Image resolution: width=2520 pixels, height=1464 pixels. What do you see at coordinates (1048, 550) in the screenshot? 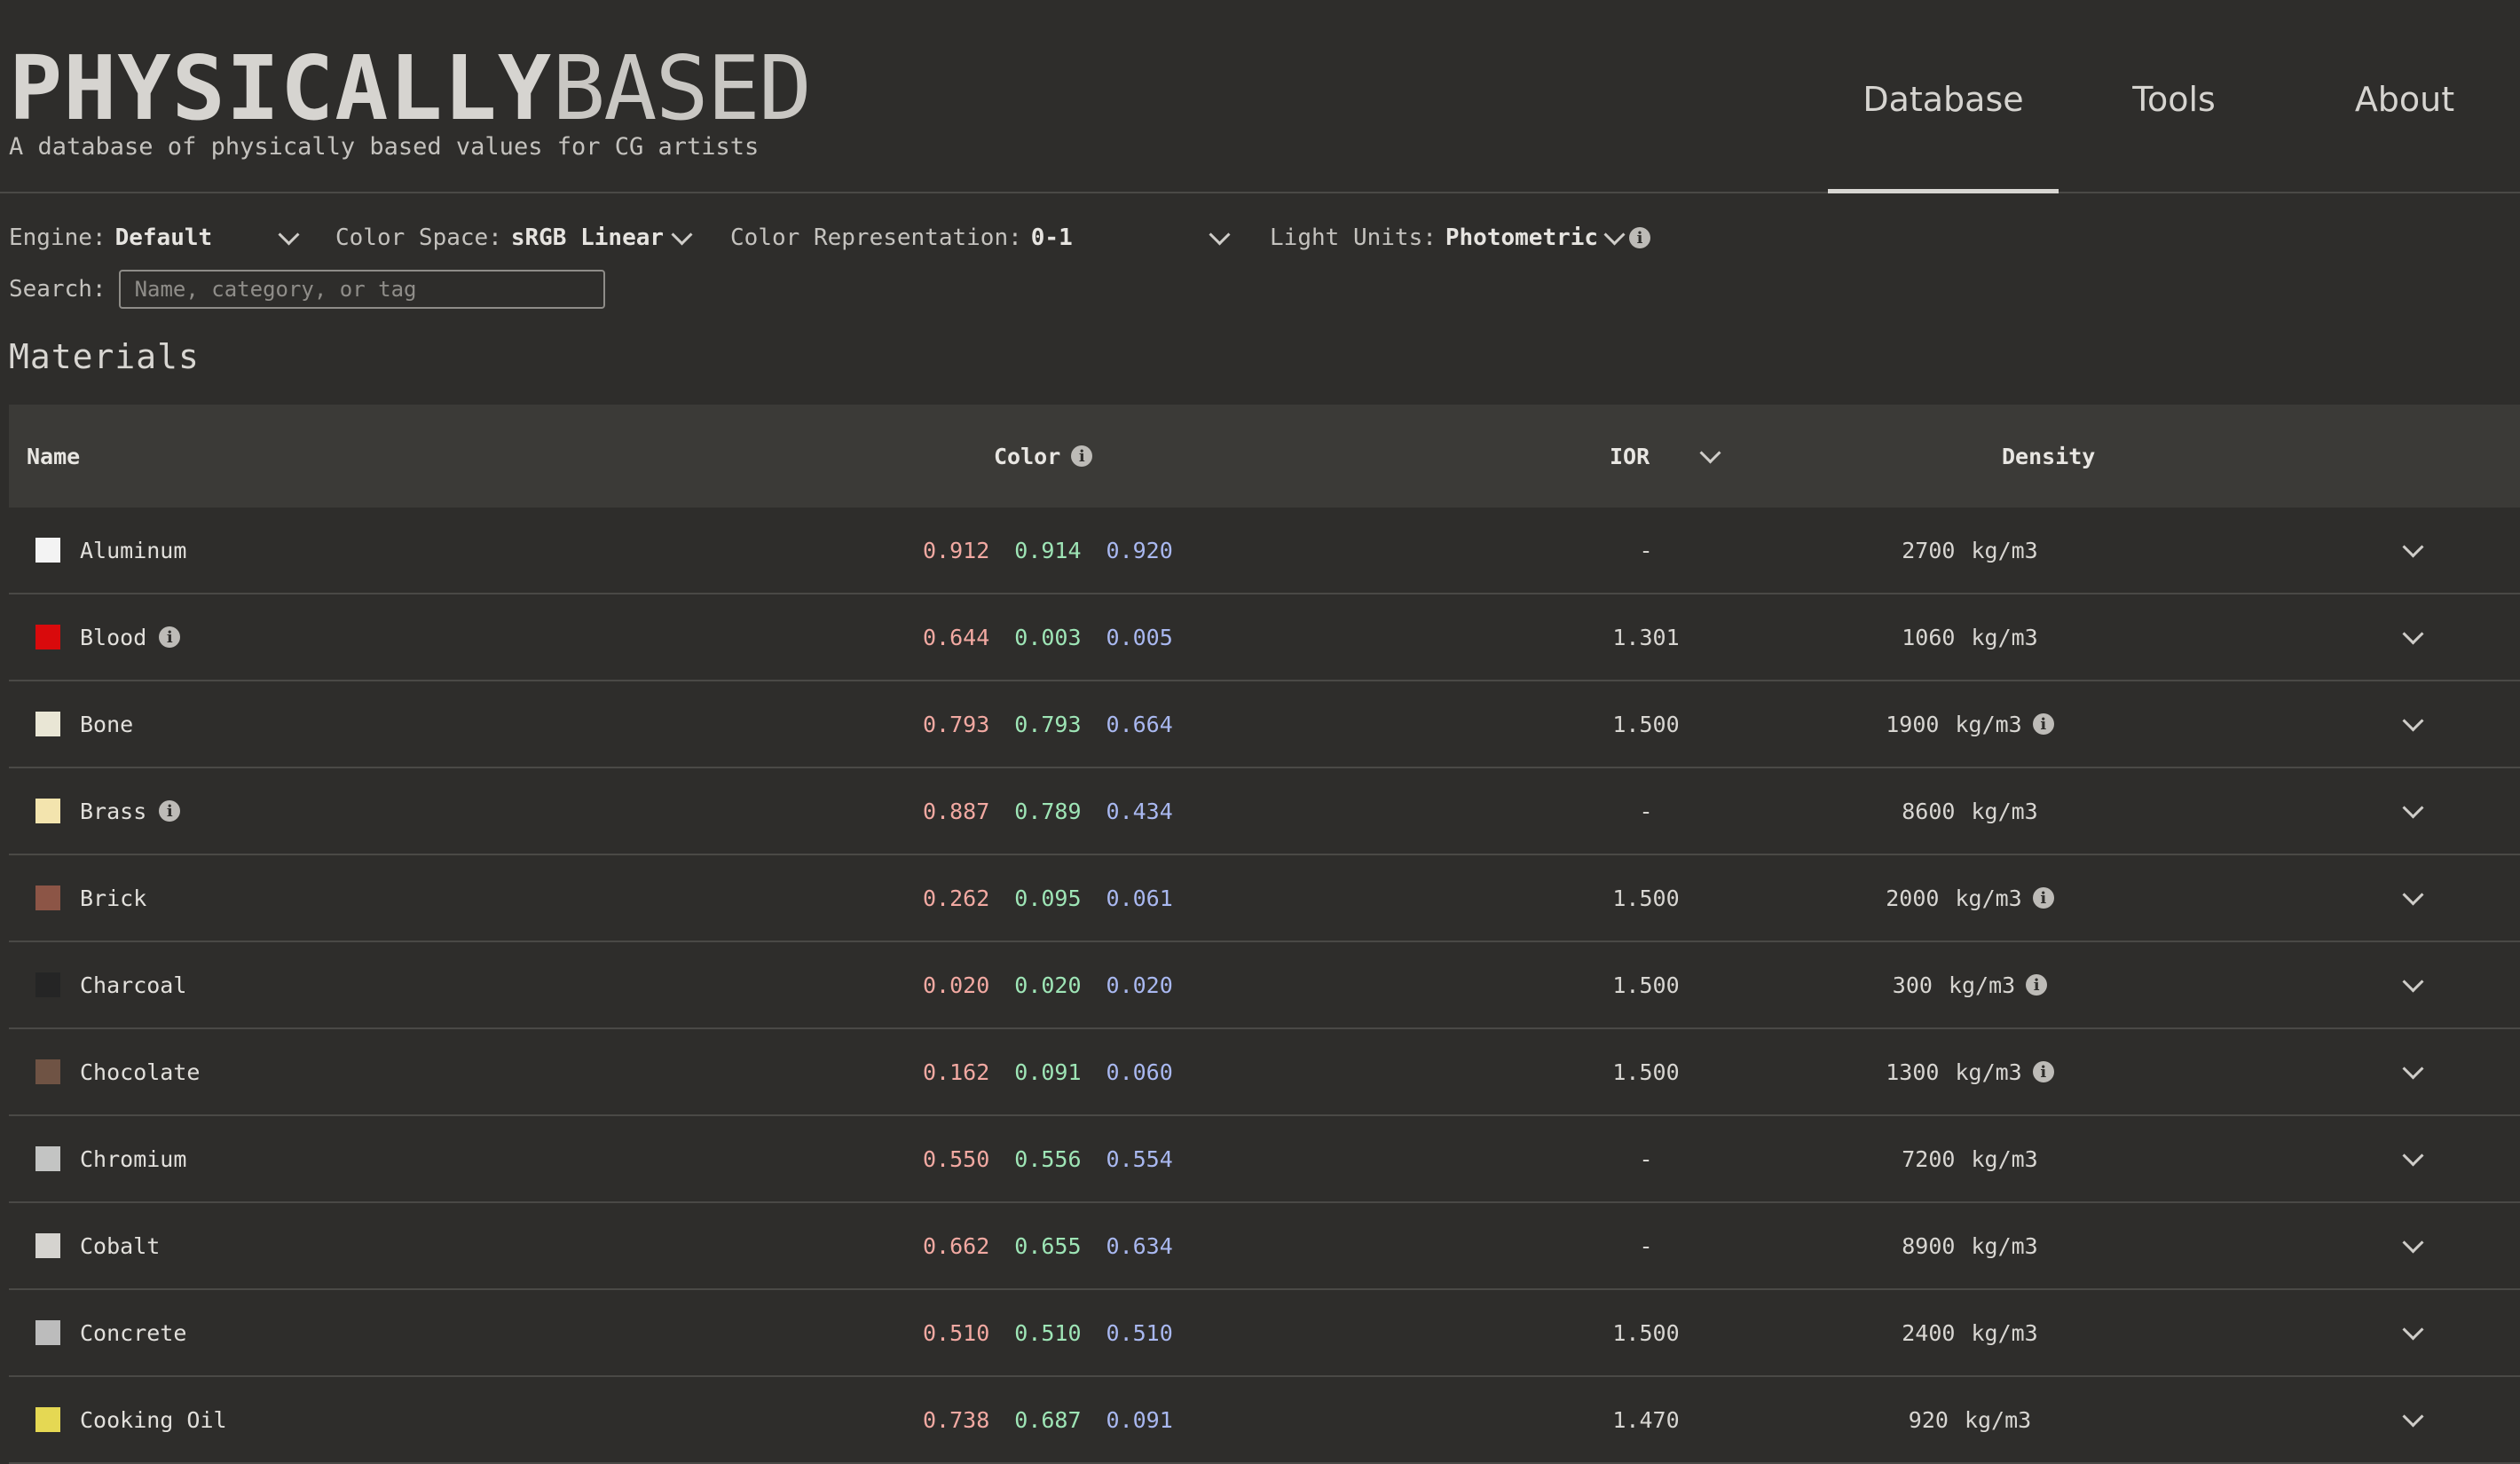
I see `color-values: 0.912 0.914 0.920` at bounding box center [1048, 550].